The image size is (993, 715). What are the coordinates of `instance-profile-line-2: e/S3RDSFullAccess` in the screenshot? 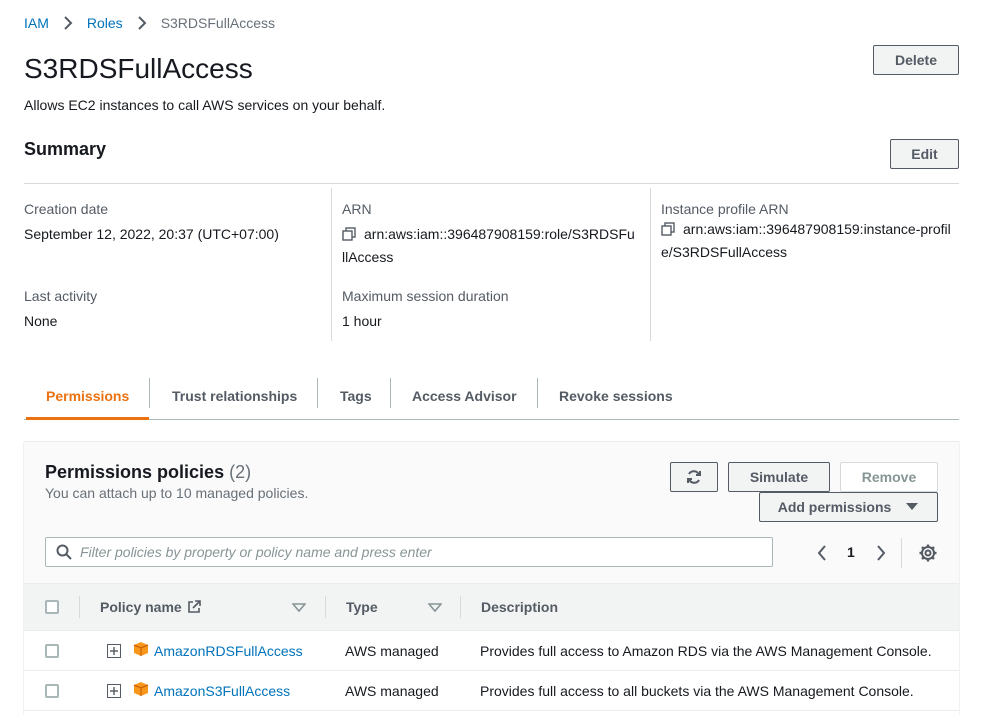 It's located at (724, 252).